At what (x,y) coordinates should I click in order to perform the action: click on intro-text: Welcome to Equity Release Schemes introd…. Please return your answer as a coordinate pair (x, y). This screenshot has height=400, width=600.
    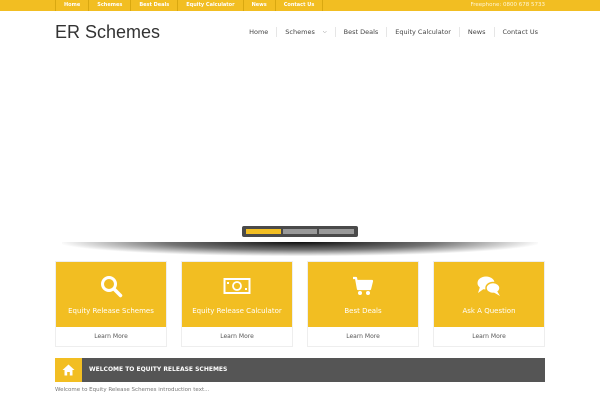
    Looking at the image, I should click on (132, 390).